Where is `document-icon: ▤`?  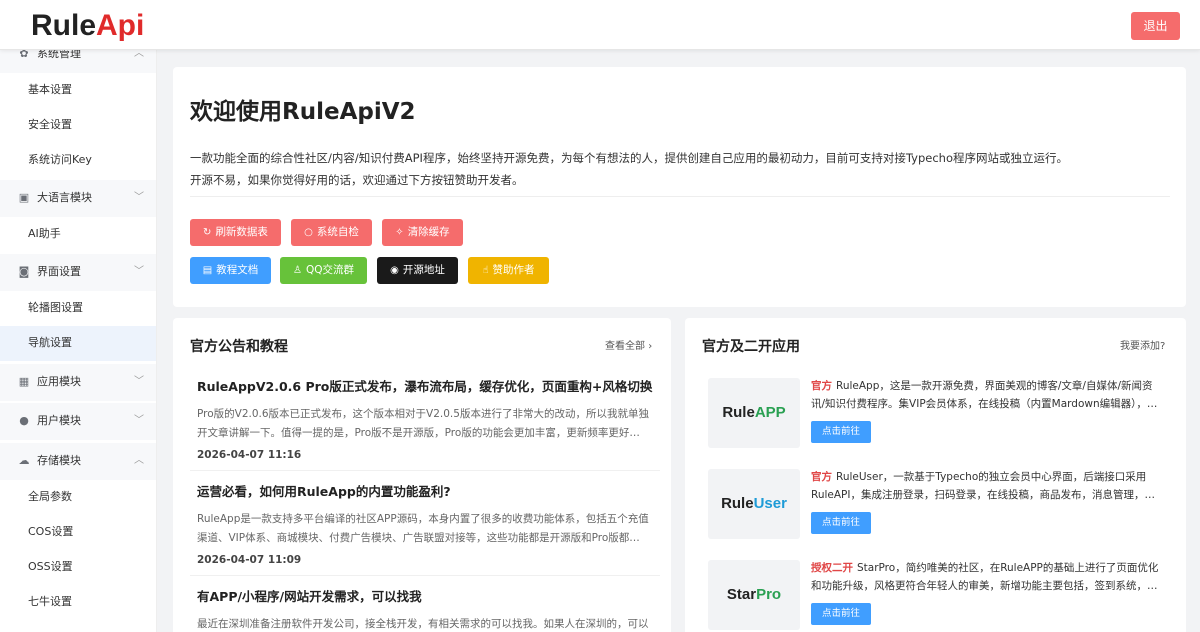 document-icon: ▤ is located at coordinates (207, 270).